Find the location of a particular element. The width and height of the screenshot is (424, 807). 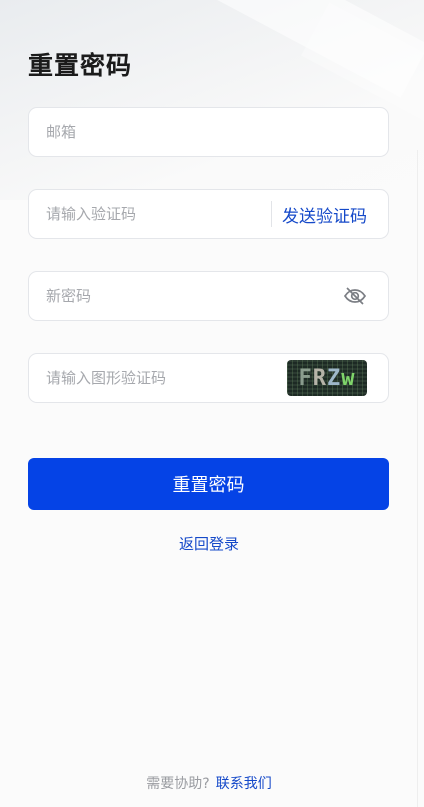

captcha-char: R is located at coordinates (319, 378).